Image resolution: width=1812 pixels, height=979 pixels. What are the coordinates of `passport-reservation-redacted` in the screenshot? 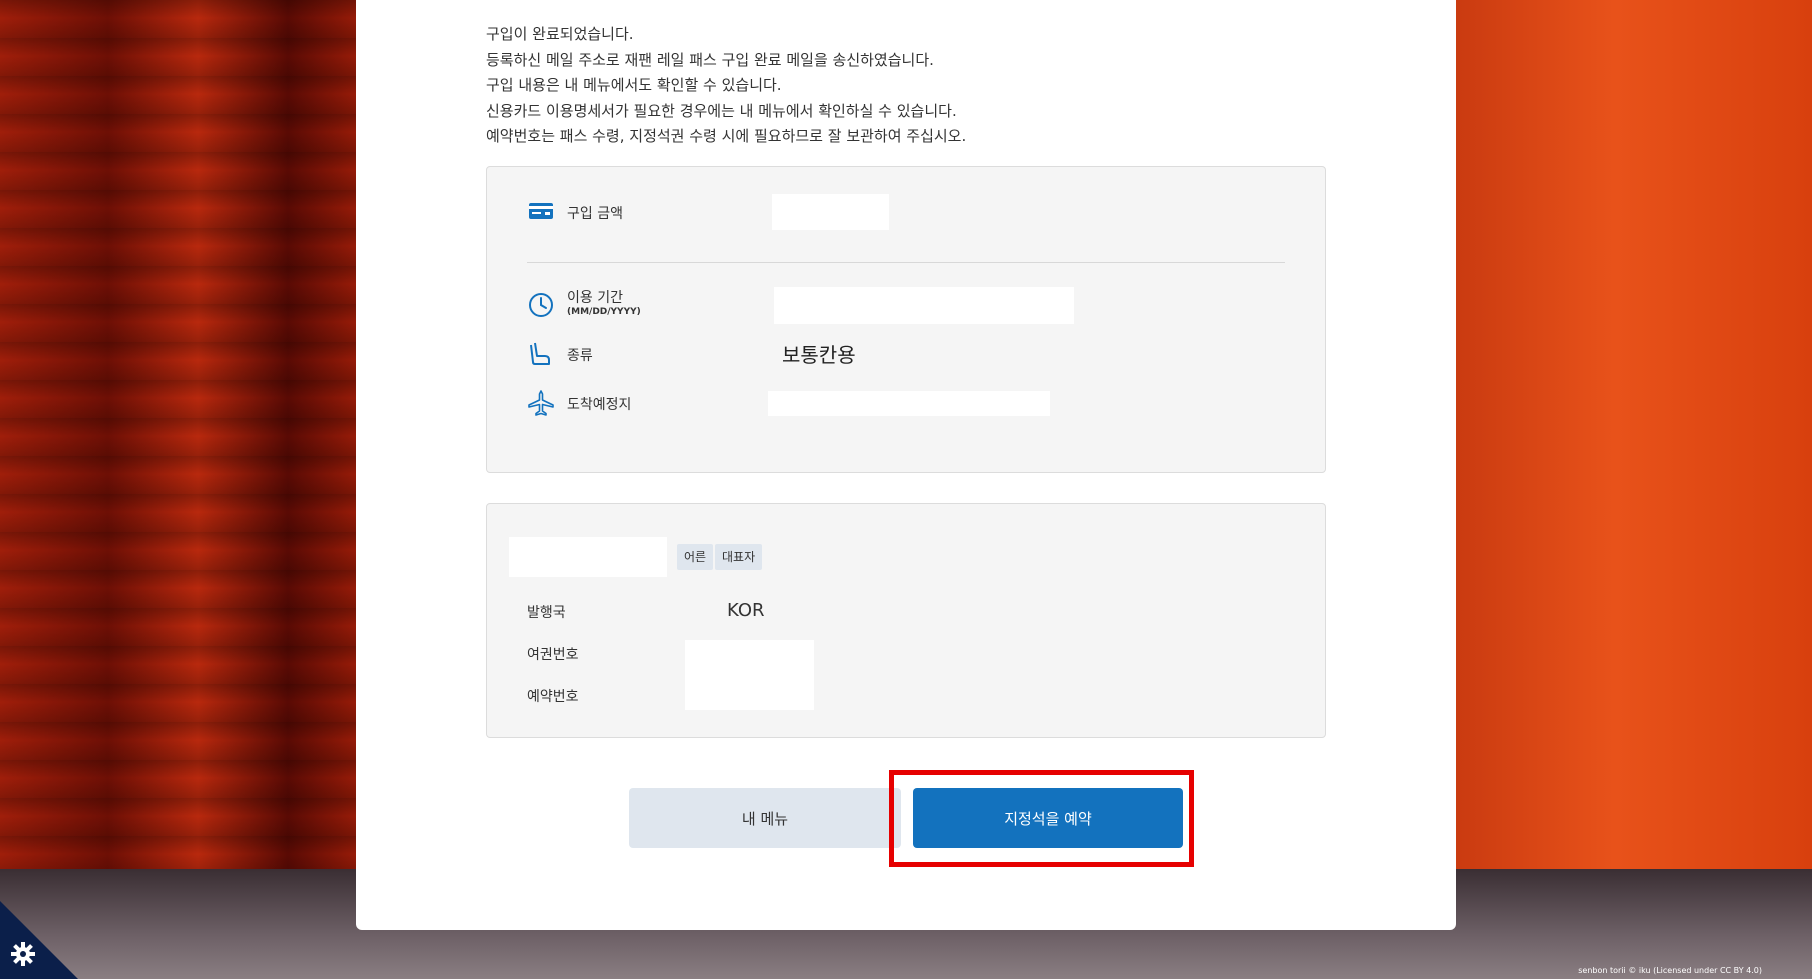 It's located at (749, 675).